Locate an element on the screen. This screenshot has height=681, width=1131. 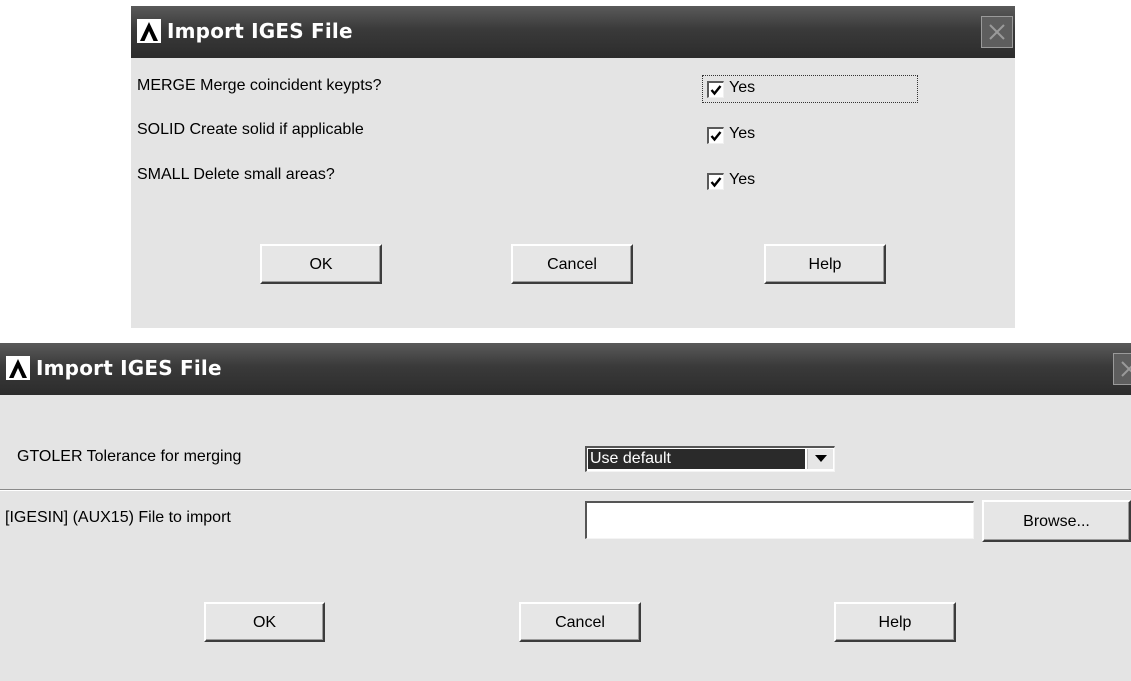
merge-label: MERGE Merge coincident keypts? is located at coordinates (259, 85).